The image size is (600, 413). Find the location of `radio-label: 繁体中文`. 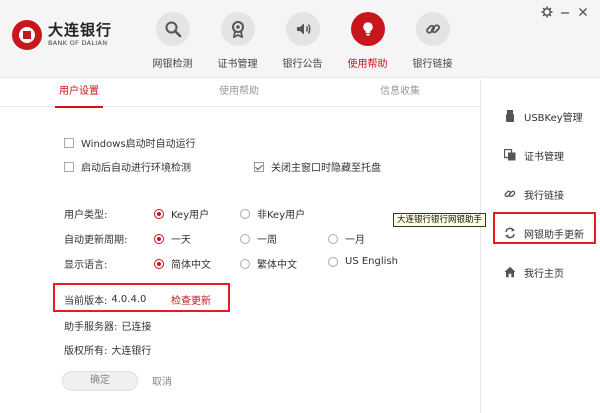

radio-label: 繁体中文 is located at coordinates (277, 265).